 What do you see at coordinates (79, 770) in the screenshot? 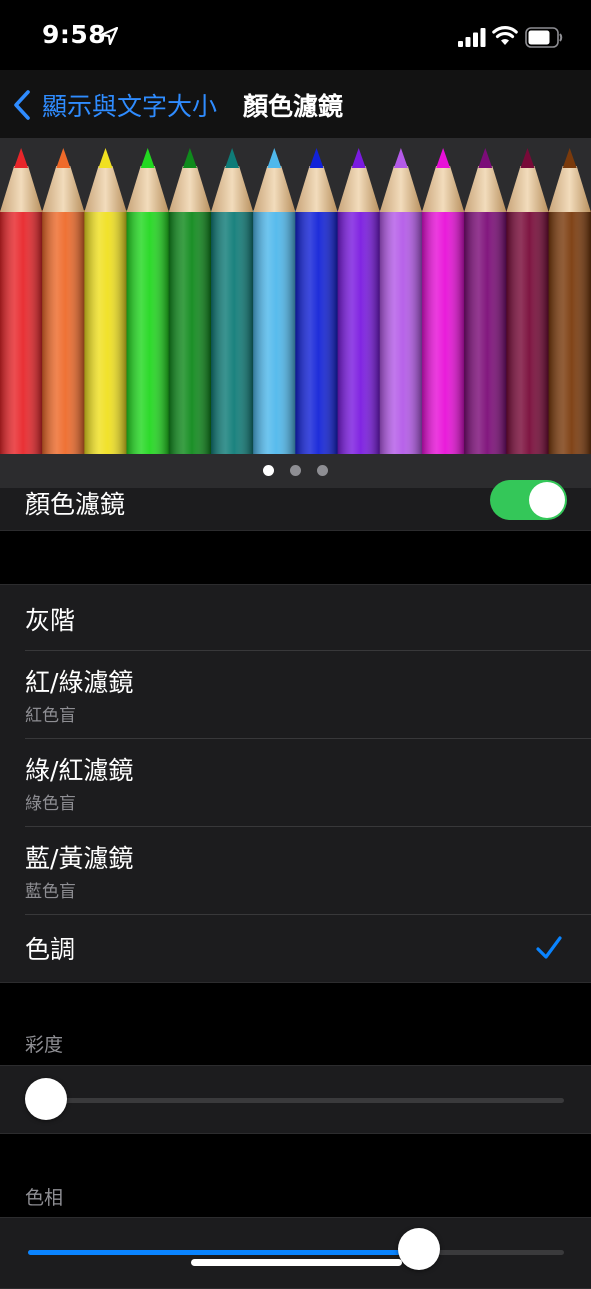
I see `filter-option-title: 綠/紅濾鏡` at bounding box center [79, 770].